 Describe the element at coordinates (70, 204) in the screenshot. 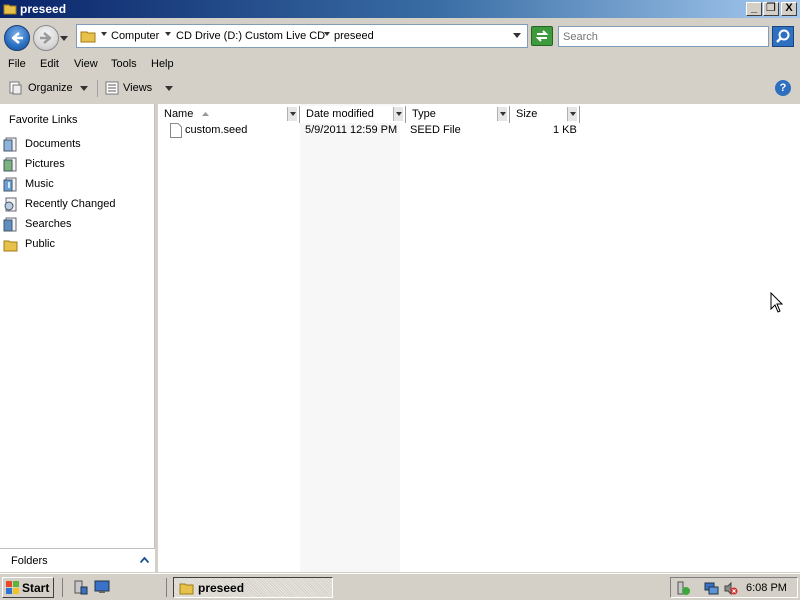

I see `nav-link-label: Recently Changed` at that location.